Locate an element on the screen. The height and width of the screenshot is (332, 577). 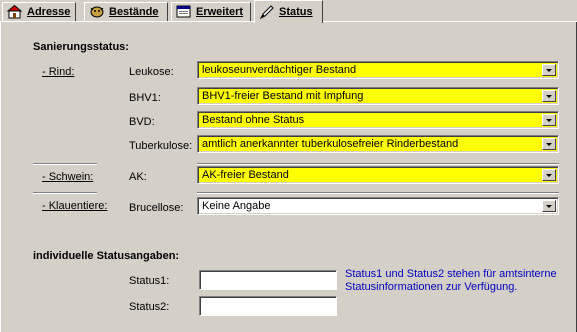
brucellose-value: Keine Angabe is located at coordinates (236, 206).